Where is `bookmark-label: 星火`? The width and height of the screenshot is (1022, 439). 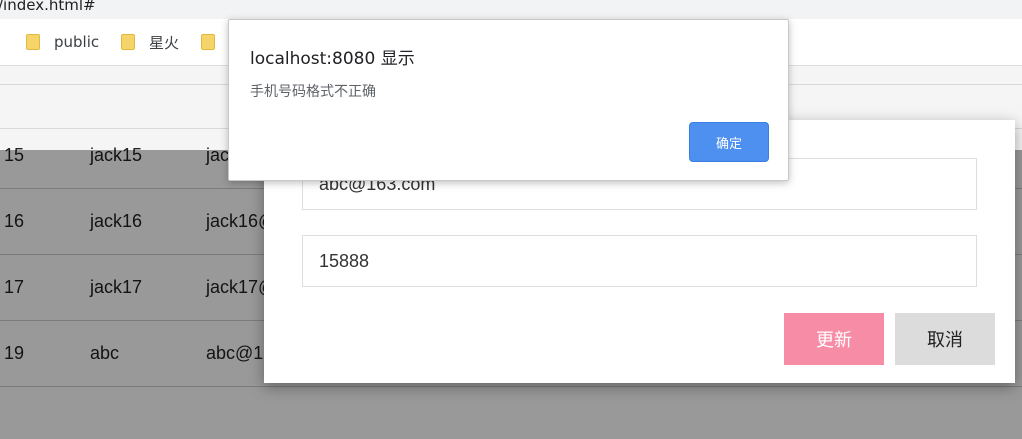 bookmark-label: 星火 is located at coordinates (164, 42).